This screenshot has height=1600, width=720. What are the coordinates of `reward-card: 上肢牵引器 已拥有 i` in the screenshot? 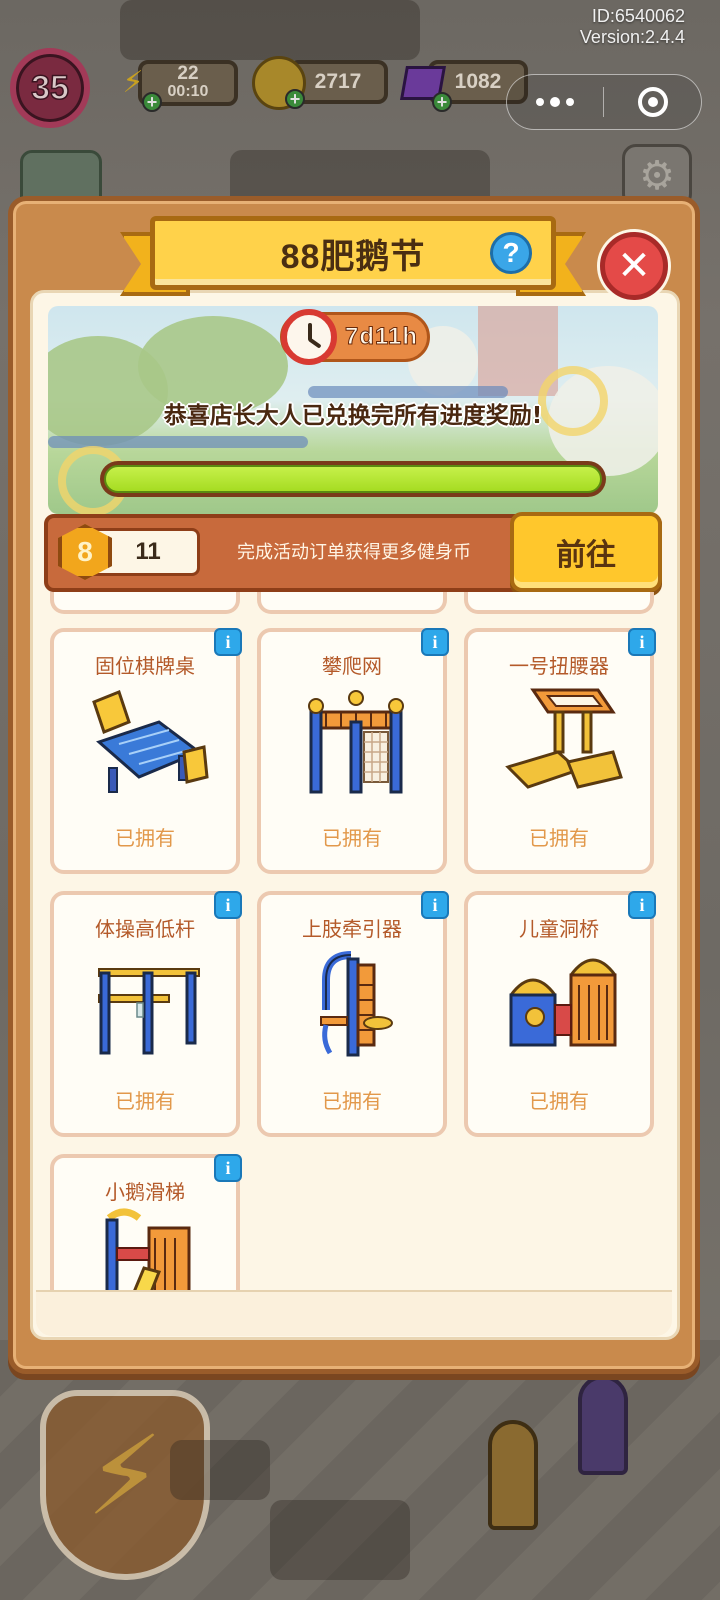 It's located at (353, 1014).